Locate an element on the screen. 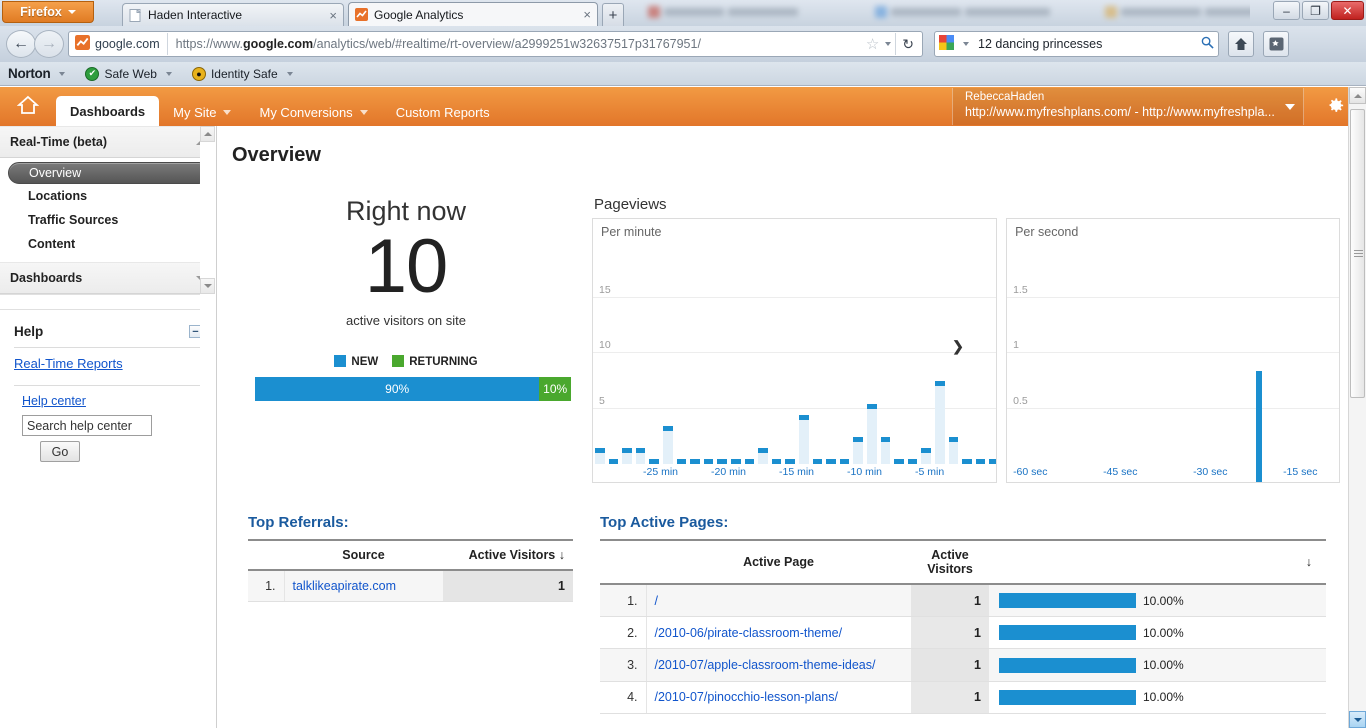  y-axis-tick: 15 is located at coordinates (605, 289).